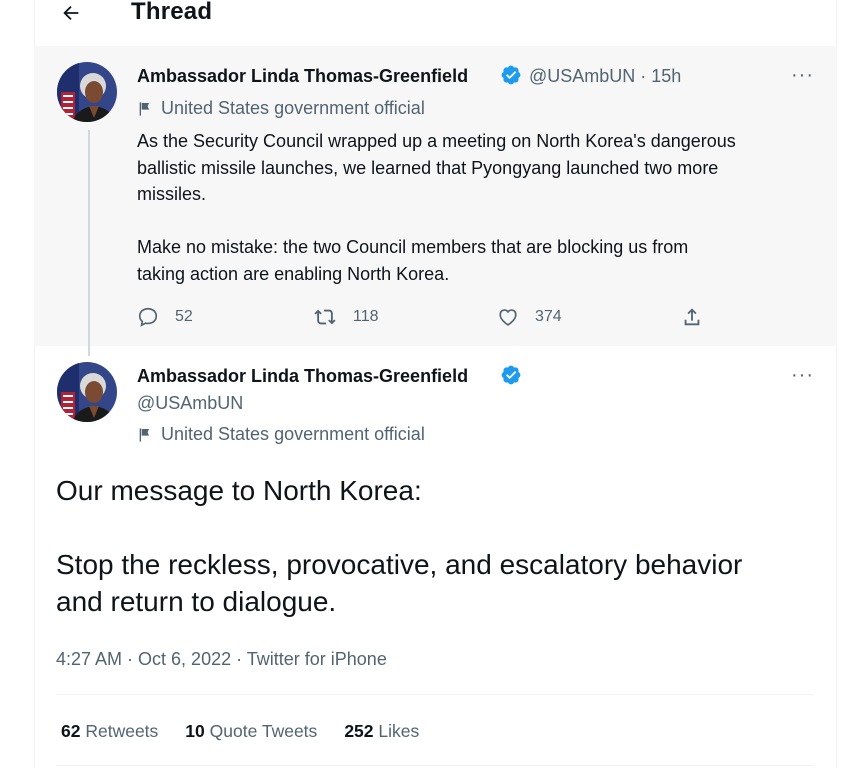  I want to click on tweet-stats: 62 Retweets 10 Quote Tweets 252 Likes, so click(240, 731).